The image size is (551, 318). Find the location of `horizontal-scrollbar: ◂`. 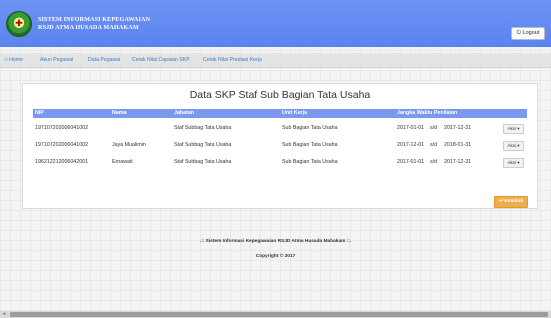

horizontal-scrollbar: ◂ is located at coordinates (275, 314).